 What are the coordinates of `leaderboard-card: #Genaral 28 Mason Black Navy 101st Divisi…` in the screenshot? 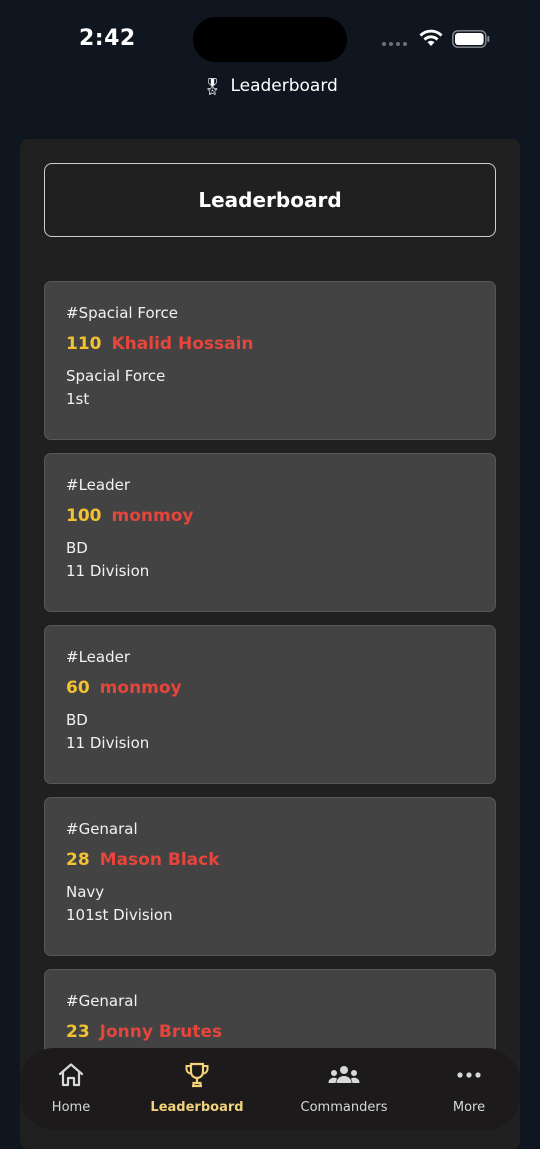 It's located at (270, 876).